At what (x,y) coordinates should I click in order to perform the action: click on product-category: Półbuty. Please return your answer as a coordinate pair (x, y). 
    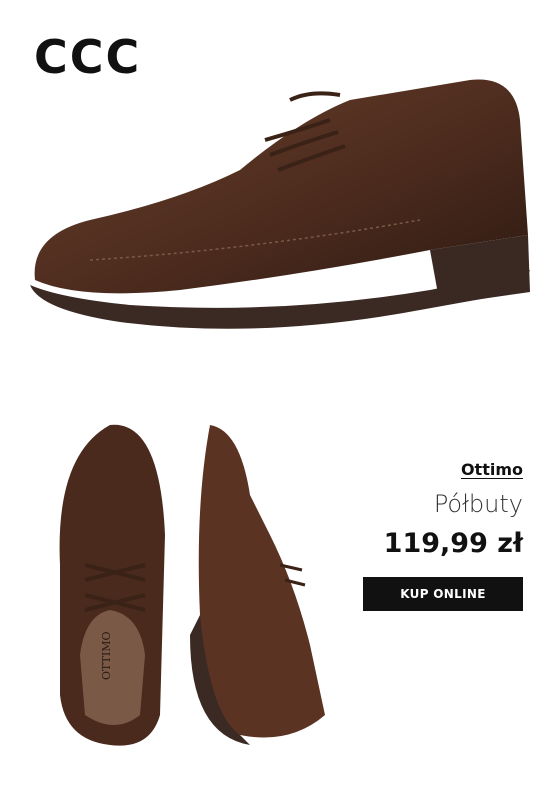
    Looking at the image, I should click on (478, 504).